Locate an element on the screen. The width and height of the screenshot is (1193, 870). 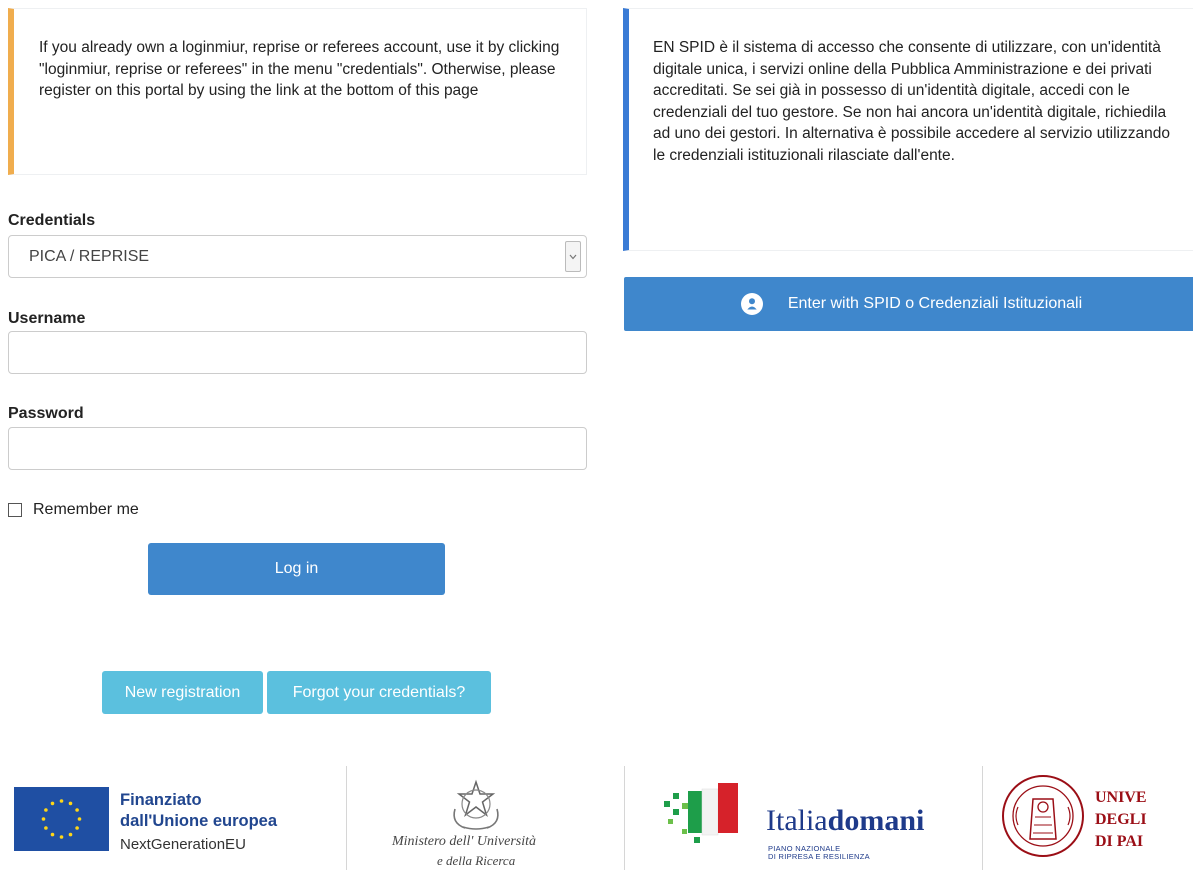
ministry-name-line1: Ministero dell' Università is located at coordinates (464, 841).